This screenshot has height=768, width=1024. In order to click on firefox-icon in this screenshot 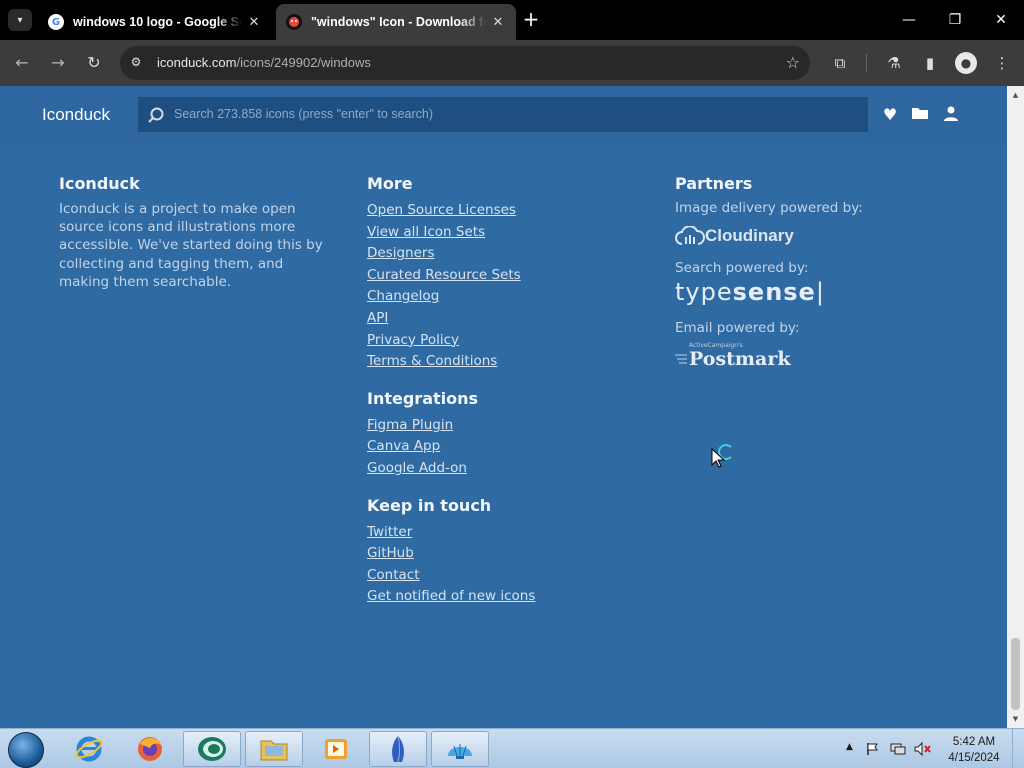, I will do `click(150, 749)`.